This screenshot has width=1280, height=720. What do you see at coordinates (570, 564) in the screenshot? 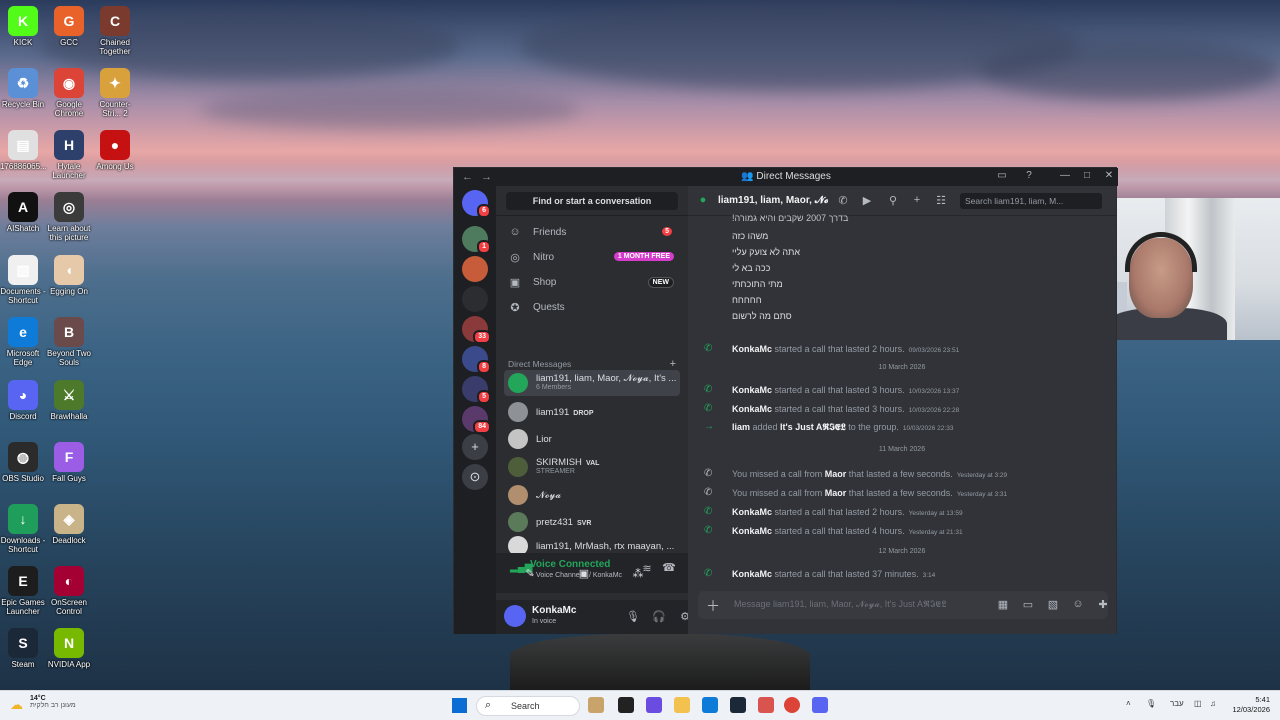
I see `voice-title: Voice Connected` at bounding box center [570, 564].